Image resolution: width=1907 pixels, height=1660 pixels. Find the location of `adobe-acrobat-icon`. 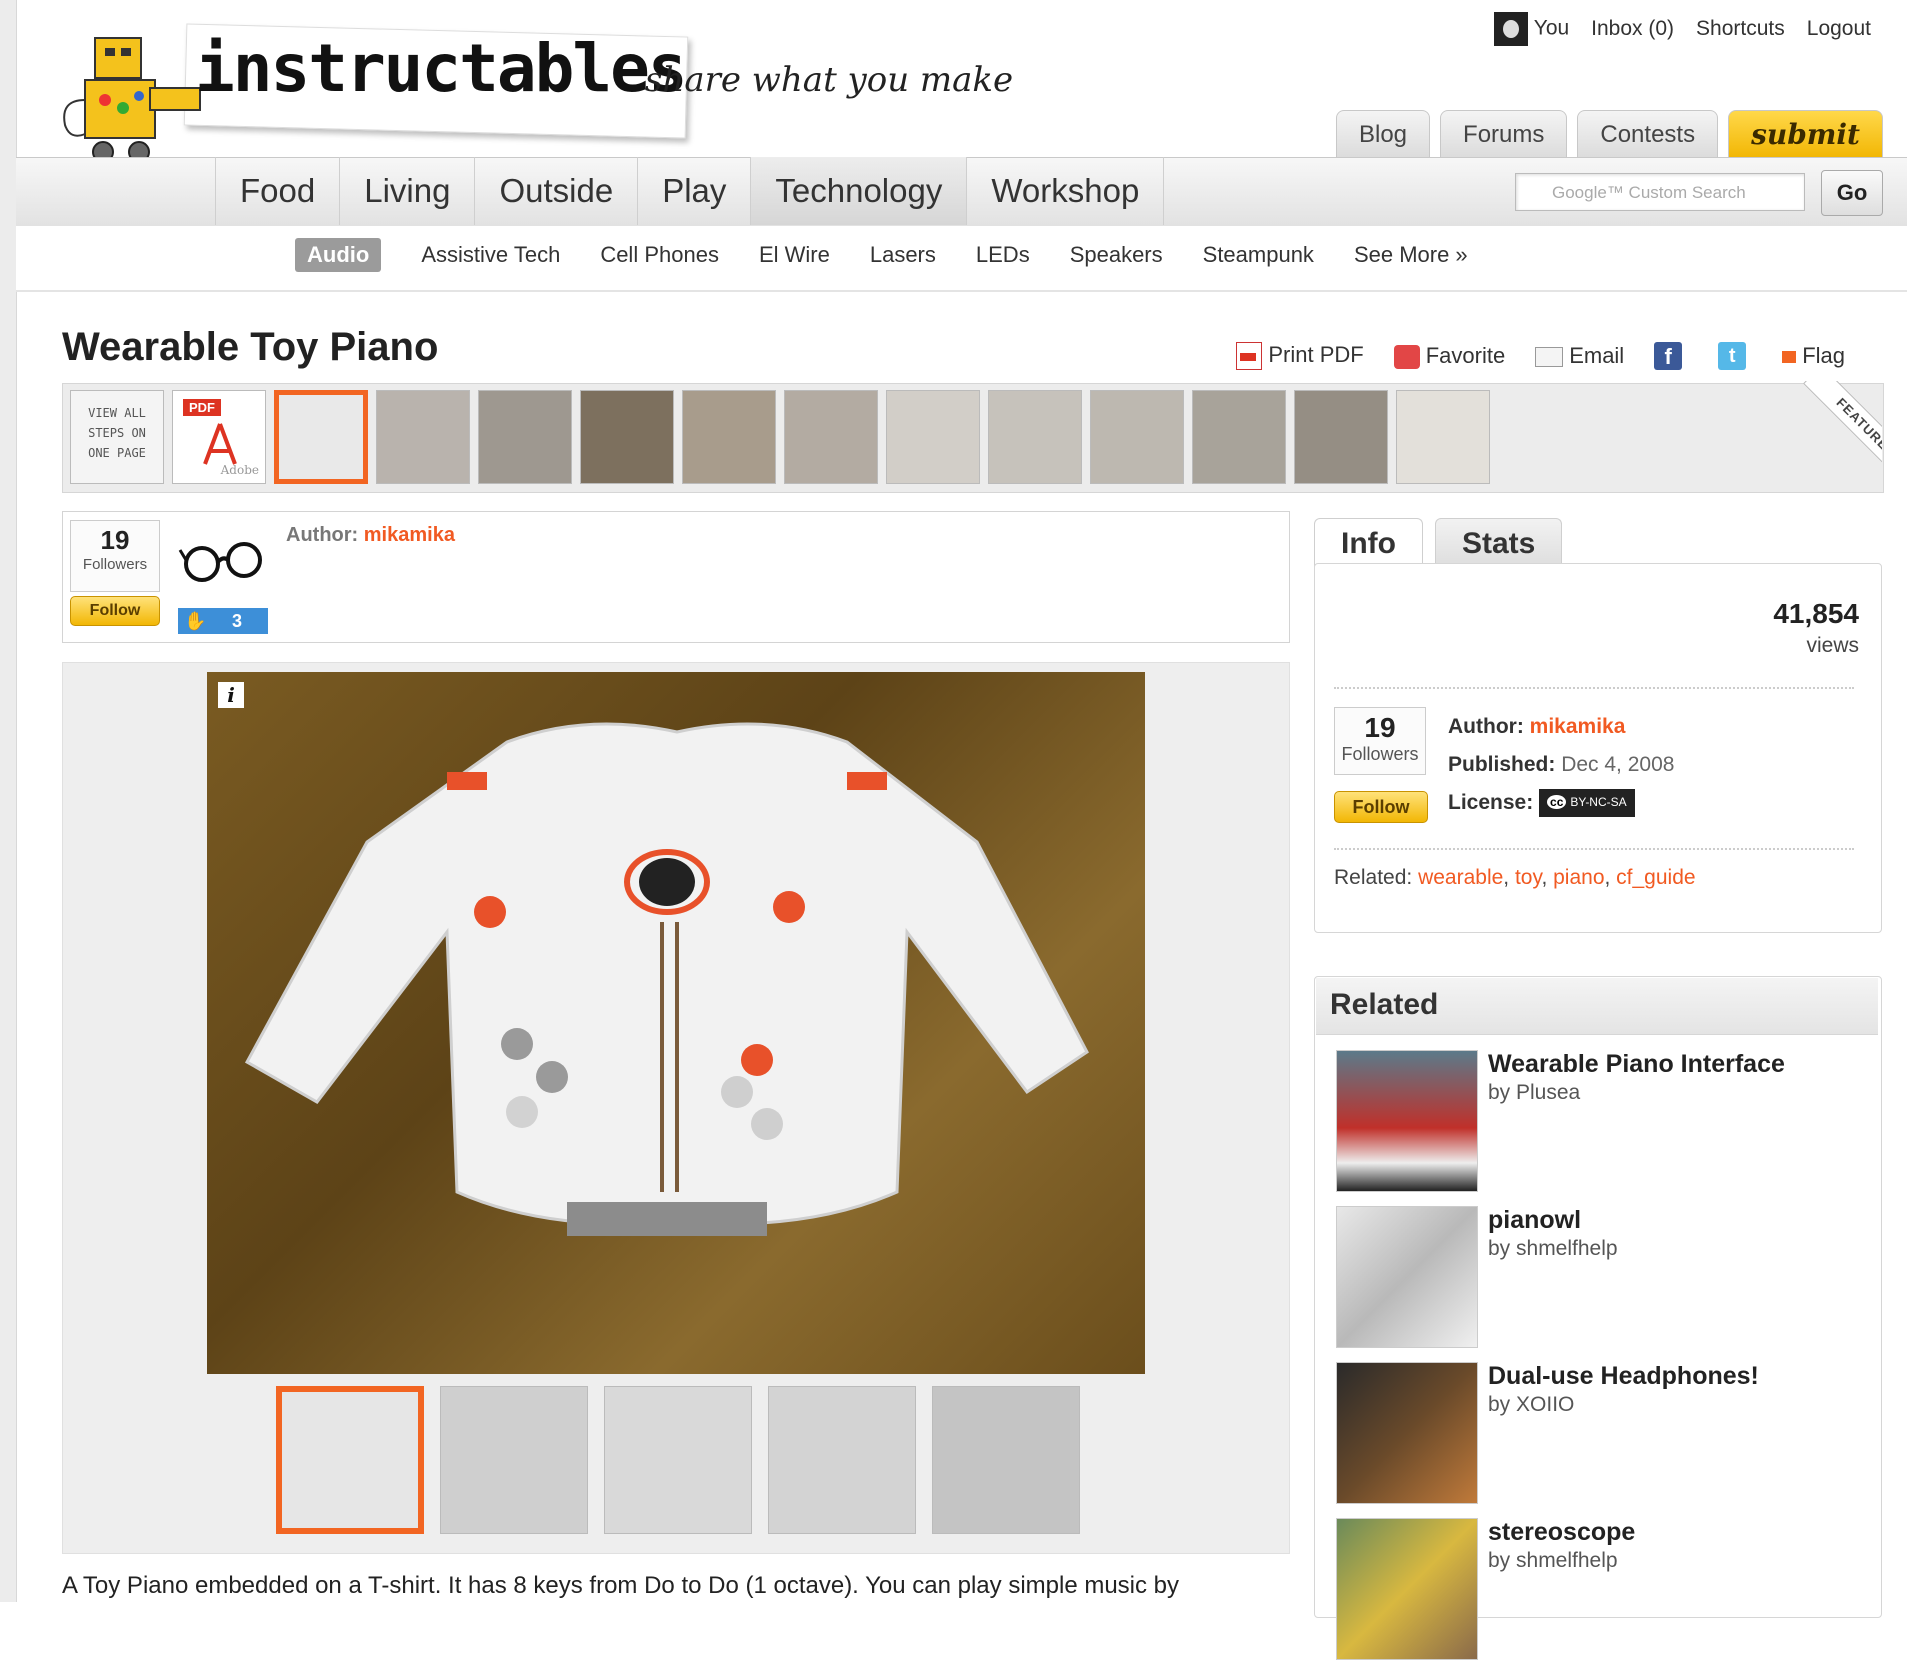

adobe-acrobat-icon is located at coordinates (220, 444).